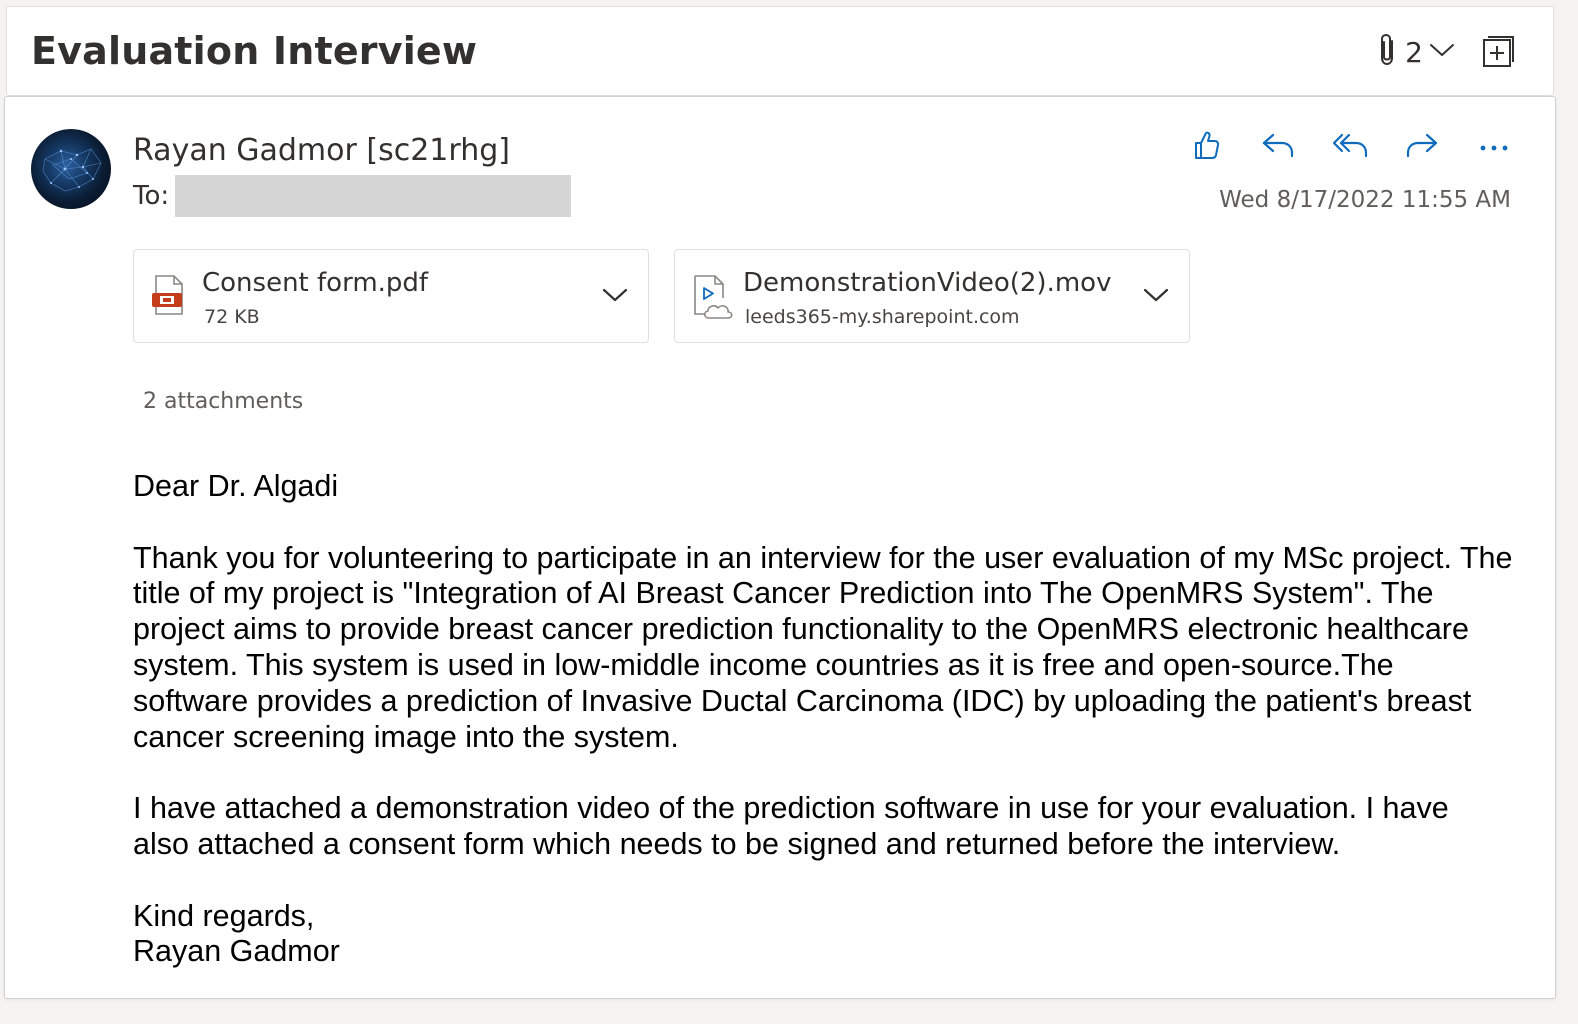 The width and height of the screenshot is (1578, 1024). I want to click on like-icon, so click(1206, 147).